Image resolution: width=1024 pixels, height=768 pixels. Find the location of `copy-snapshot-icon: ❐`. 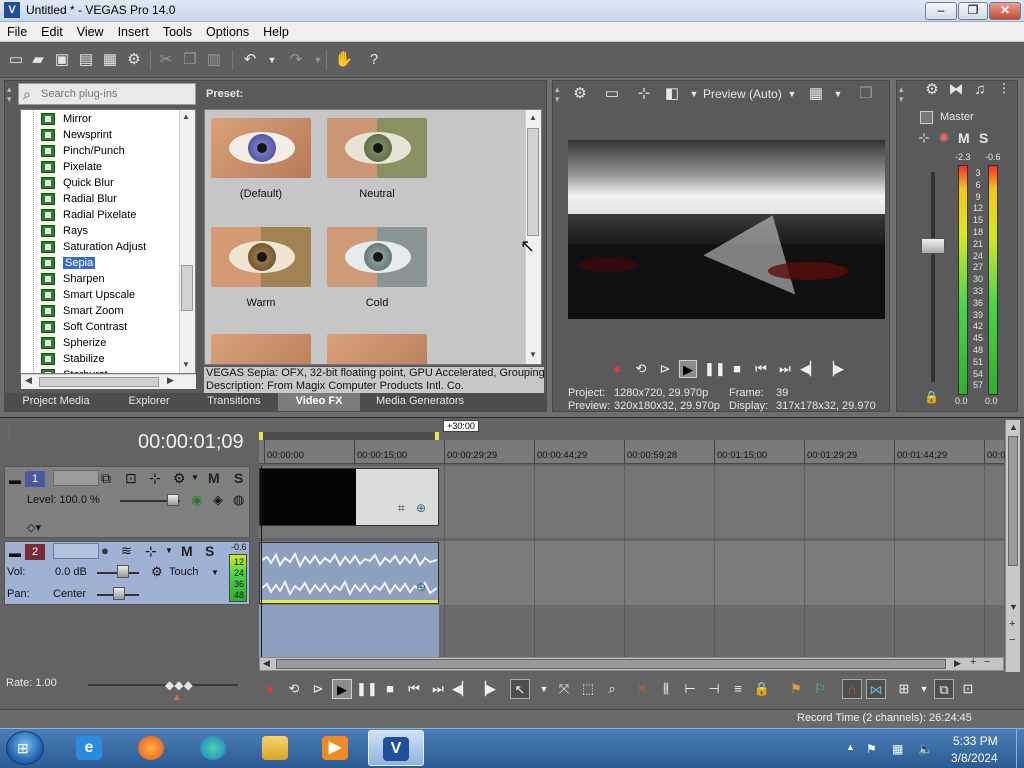

copy-snapshot-icon: ❐ is located at coordinates (866, 94).